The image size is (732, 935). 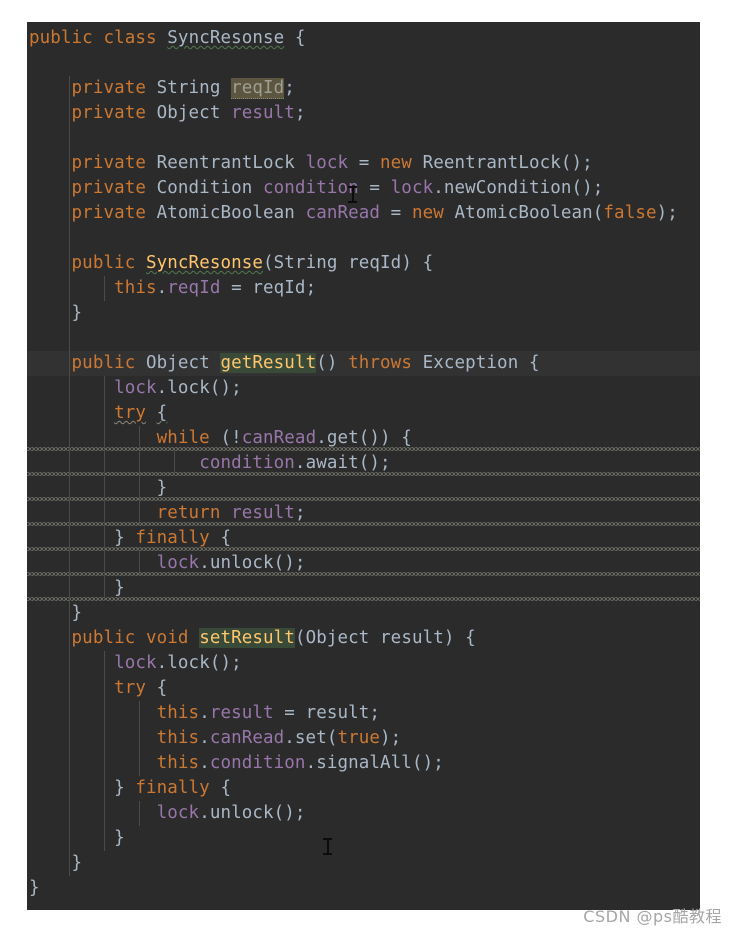 I want to click on code-line: private String reqId;, so click(x=363, y=88).